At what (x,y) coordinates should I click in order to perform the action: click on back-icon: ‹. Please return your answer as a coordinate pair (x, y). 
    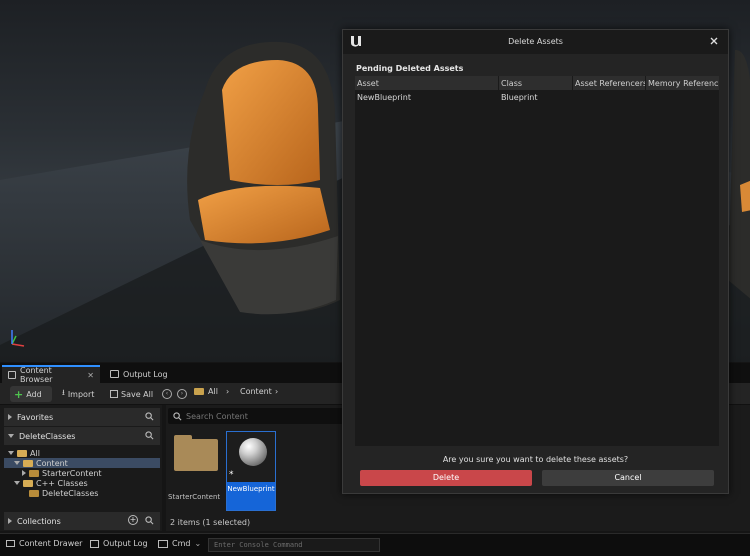
    Looking at the image, I should click on (167, 394).